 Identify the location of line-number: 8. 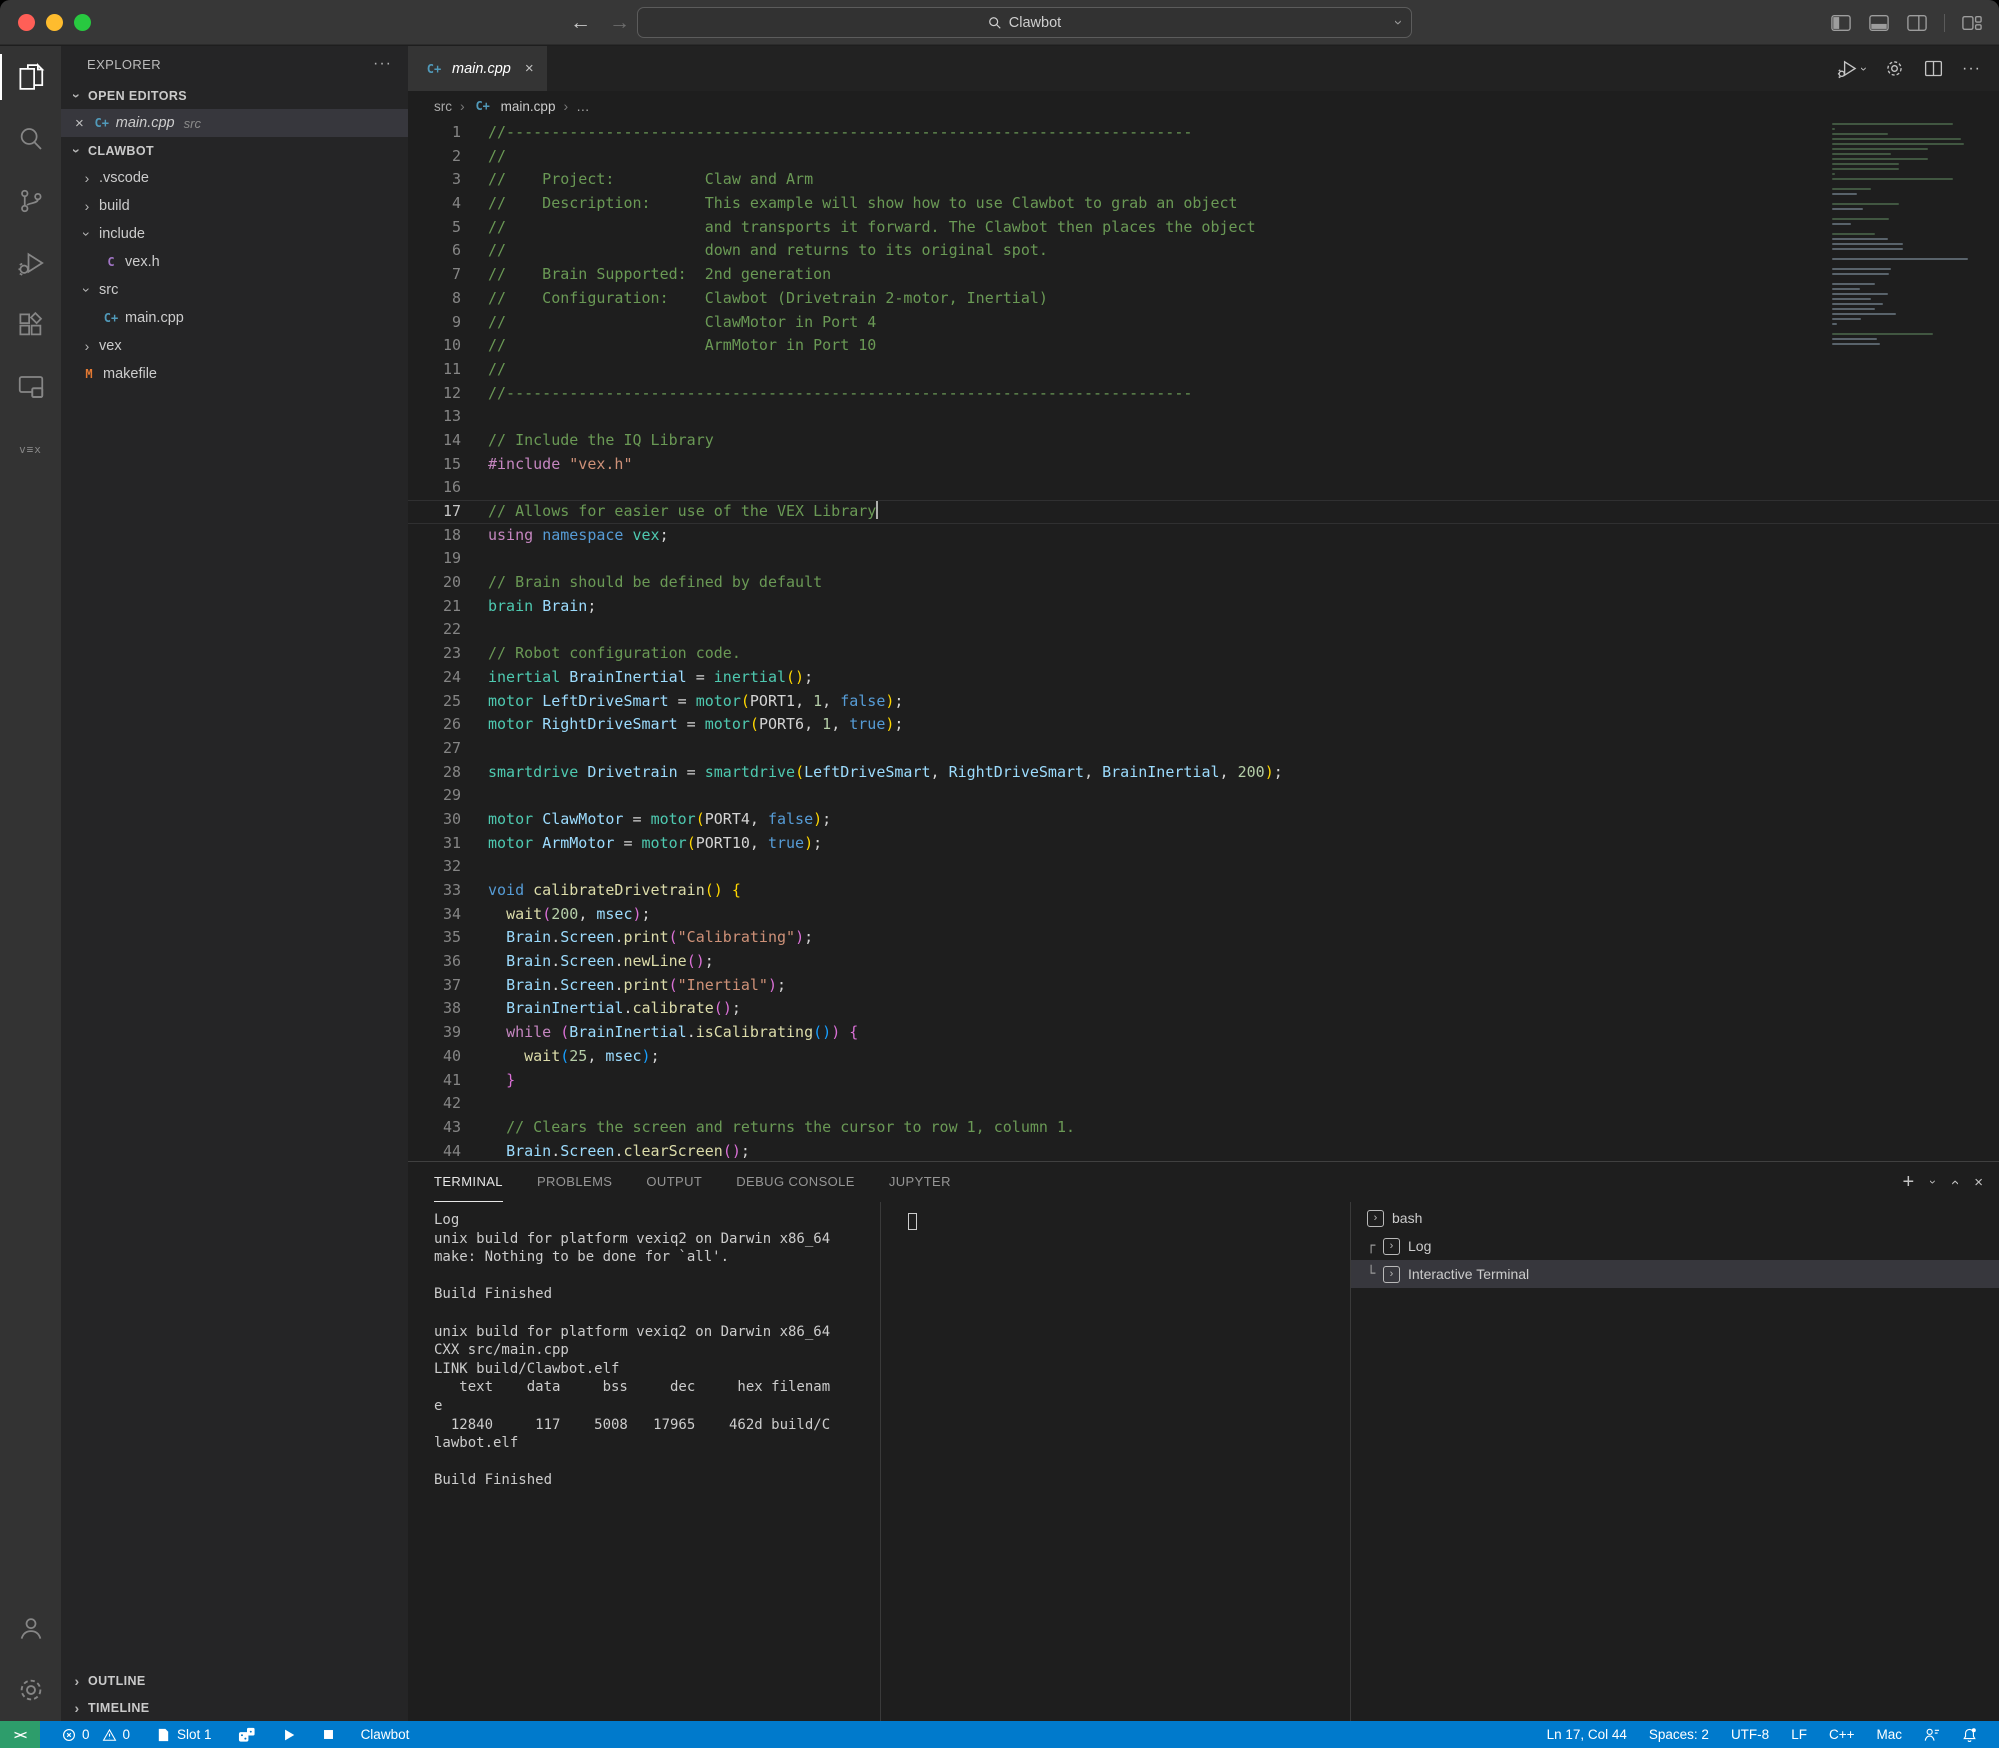
(444, 299).